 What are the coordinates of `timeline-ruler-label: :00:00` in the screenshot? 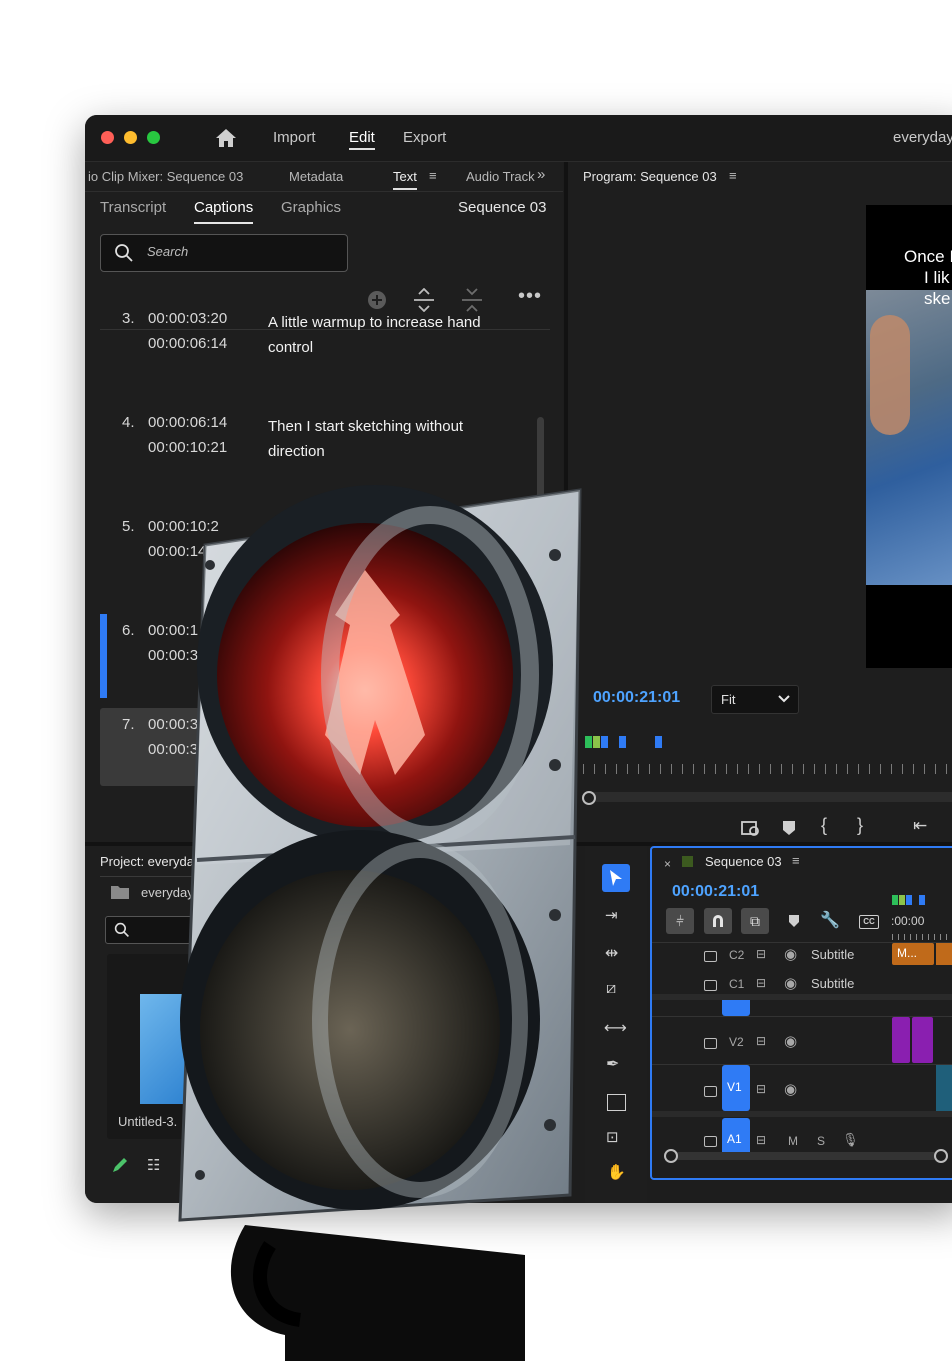 It's located at (908, 921).